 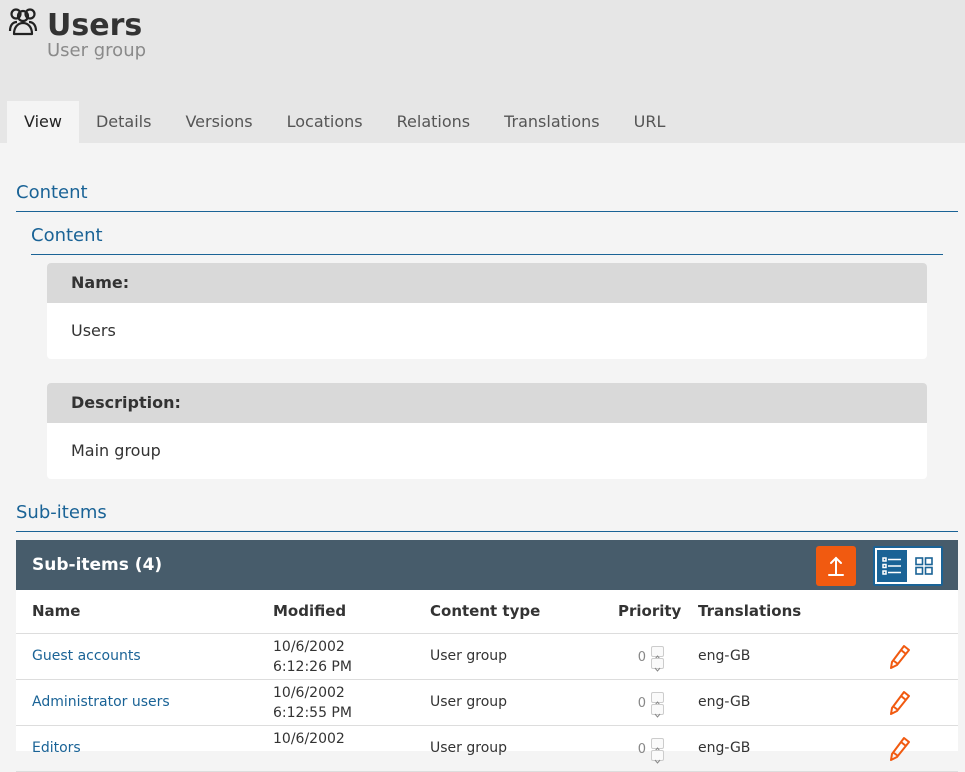 What do you see at coordinates (649, 611) in the screenshot?
I see `column-header-priority: Priority` at bounding box center [649, 611].